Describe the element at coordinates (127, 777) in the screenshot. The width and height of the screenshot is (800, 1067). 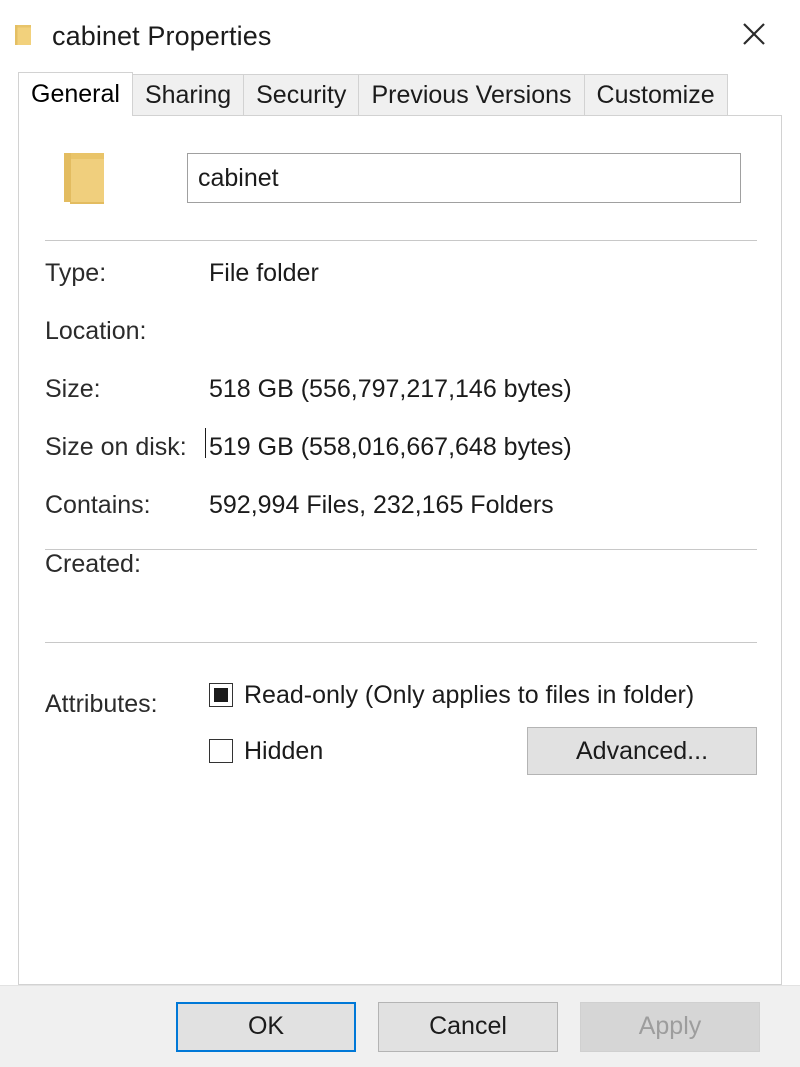
I see `attributes-label-spacer` at that location.